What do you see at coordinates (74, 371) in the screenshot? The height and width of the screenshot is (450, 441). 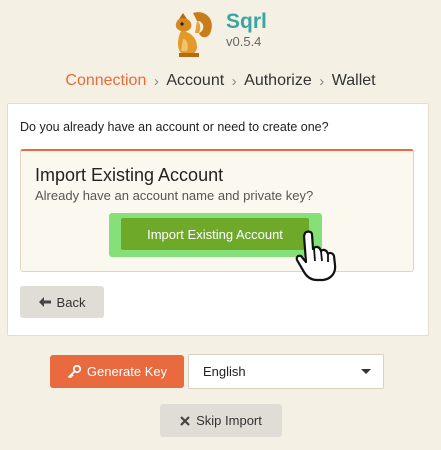 I see `key-icon` at bounding box center [74, 371].